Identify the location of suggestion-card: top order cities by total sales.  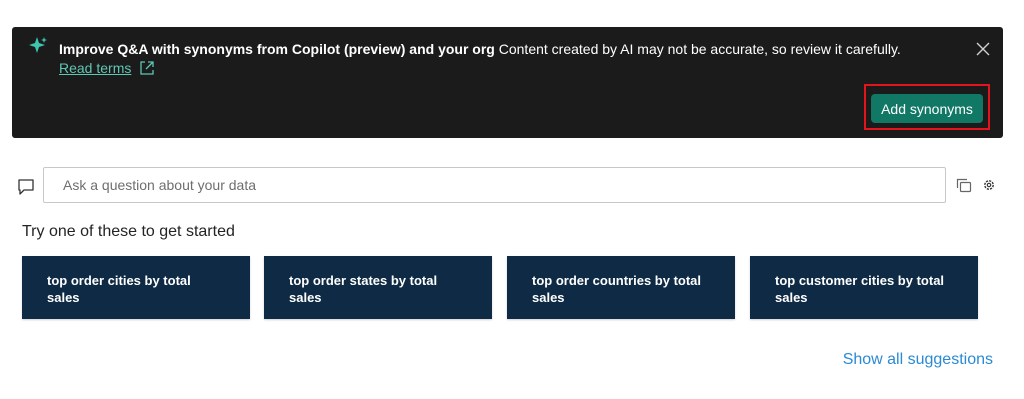
(136, 287).